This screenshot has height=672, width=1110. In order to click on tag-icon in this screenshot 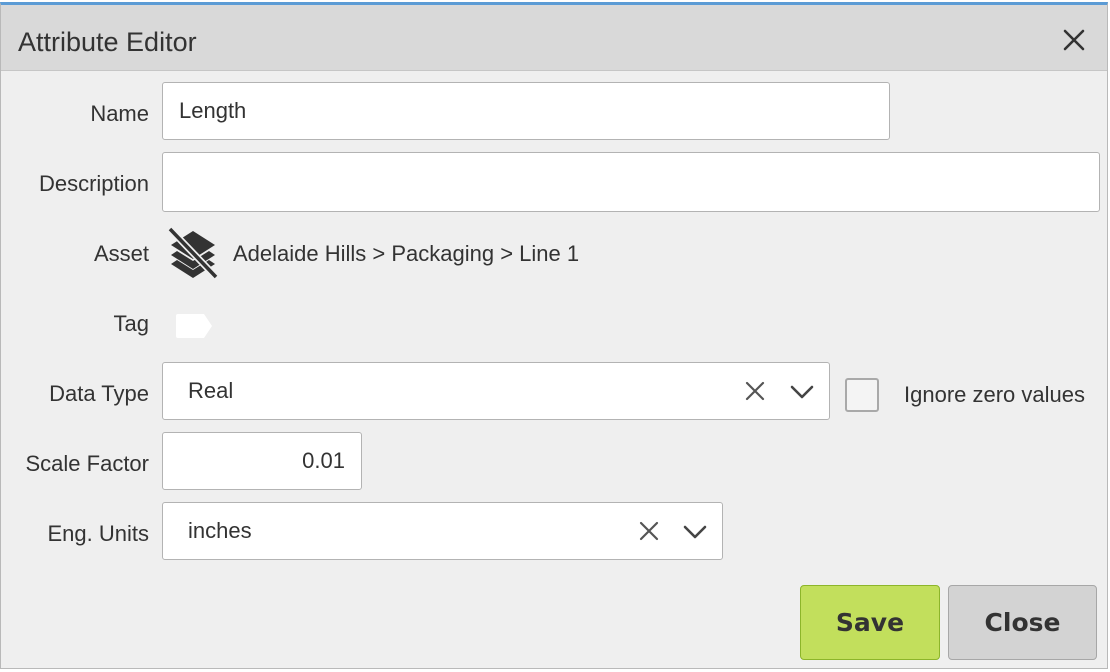, I will do `click(195, 326)`.